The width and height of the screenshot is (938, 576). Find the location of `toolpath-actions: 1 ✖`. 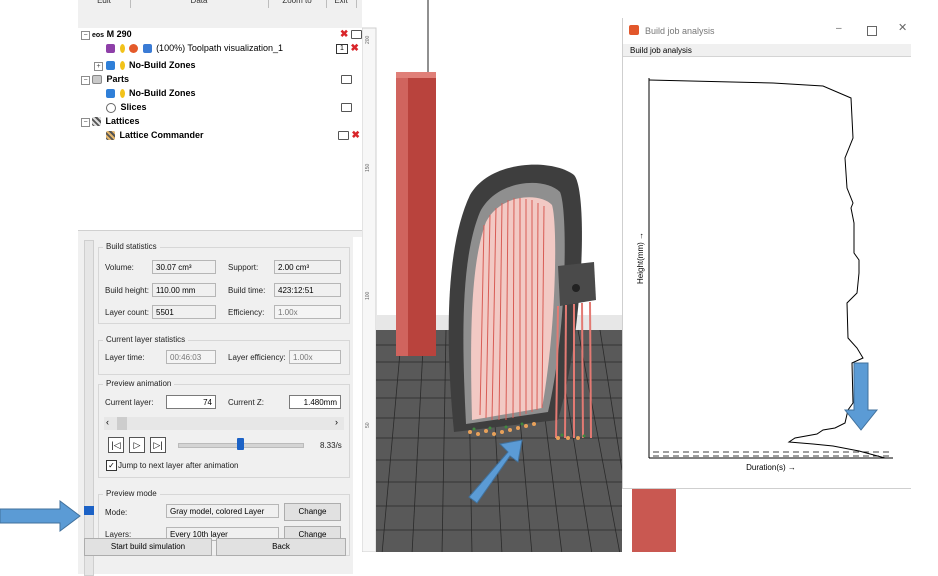

toolpath-actions: 1 ✖ is located at coordinates (347, 48).